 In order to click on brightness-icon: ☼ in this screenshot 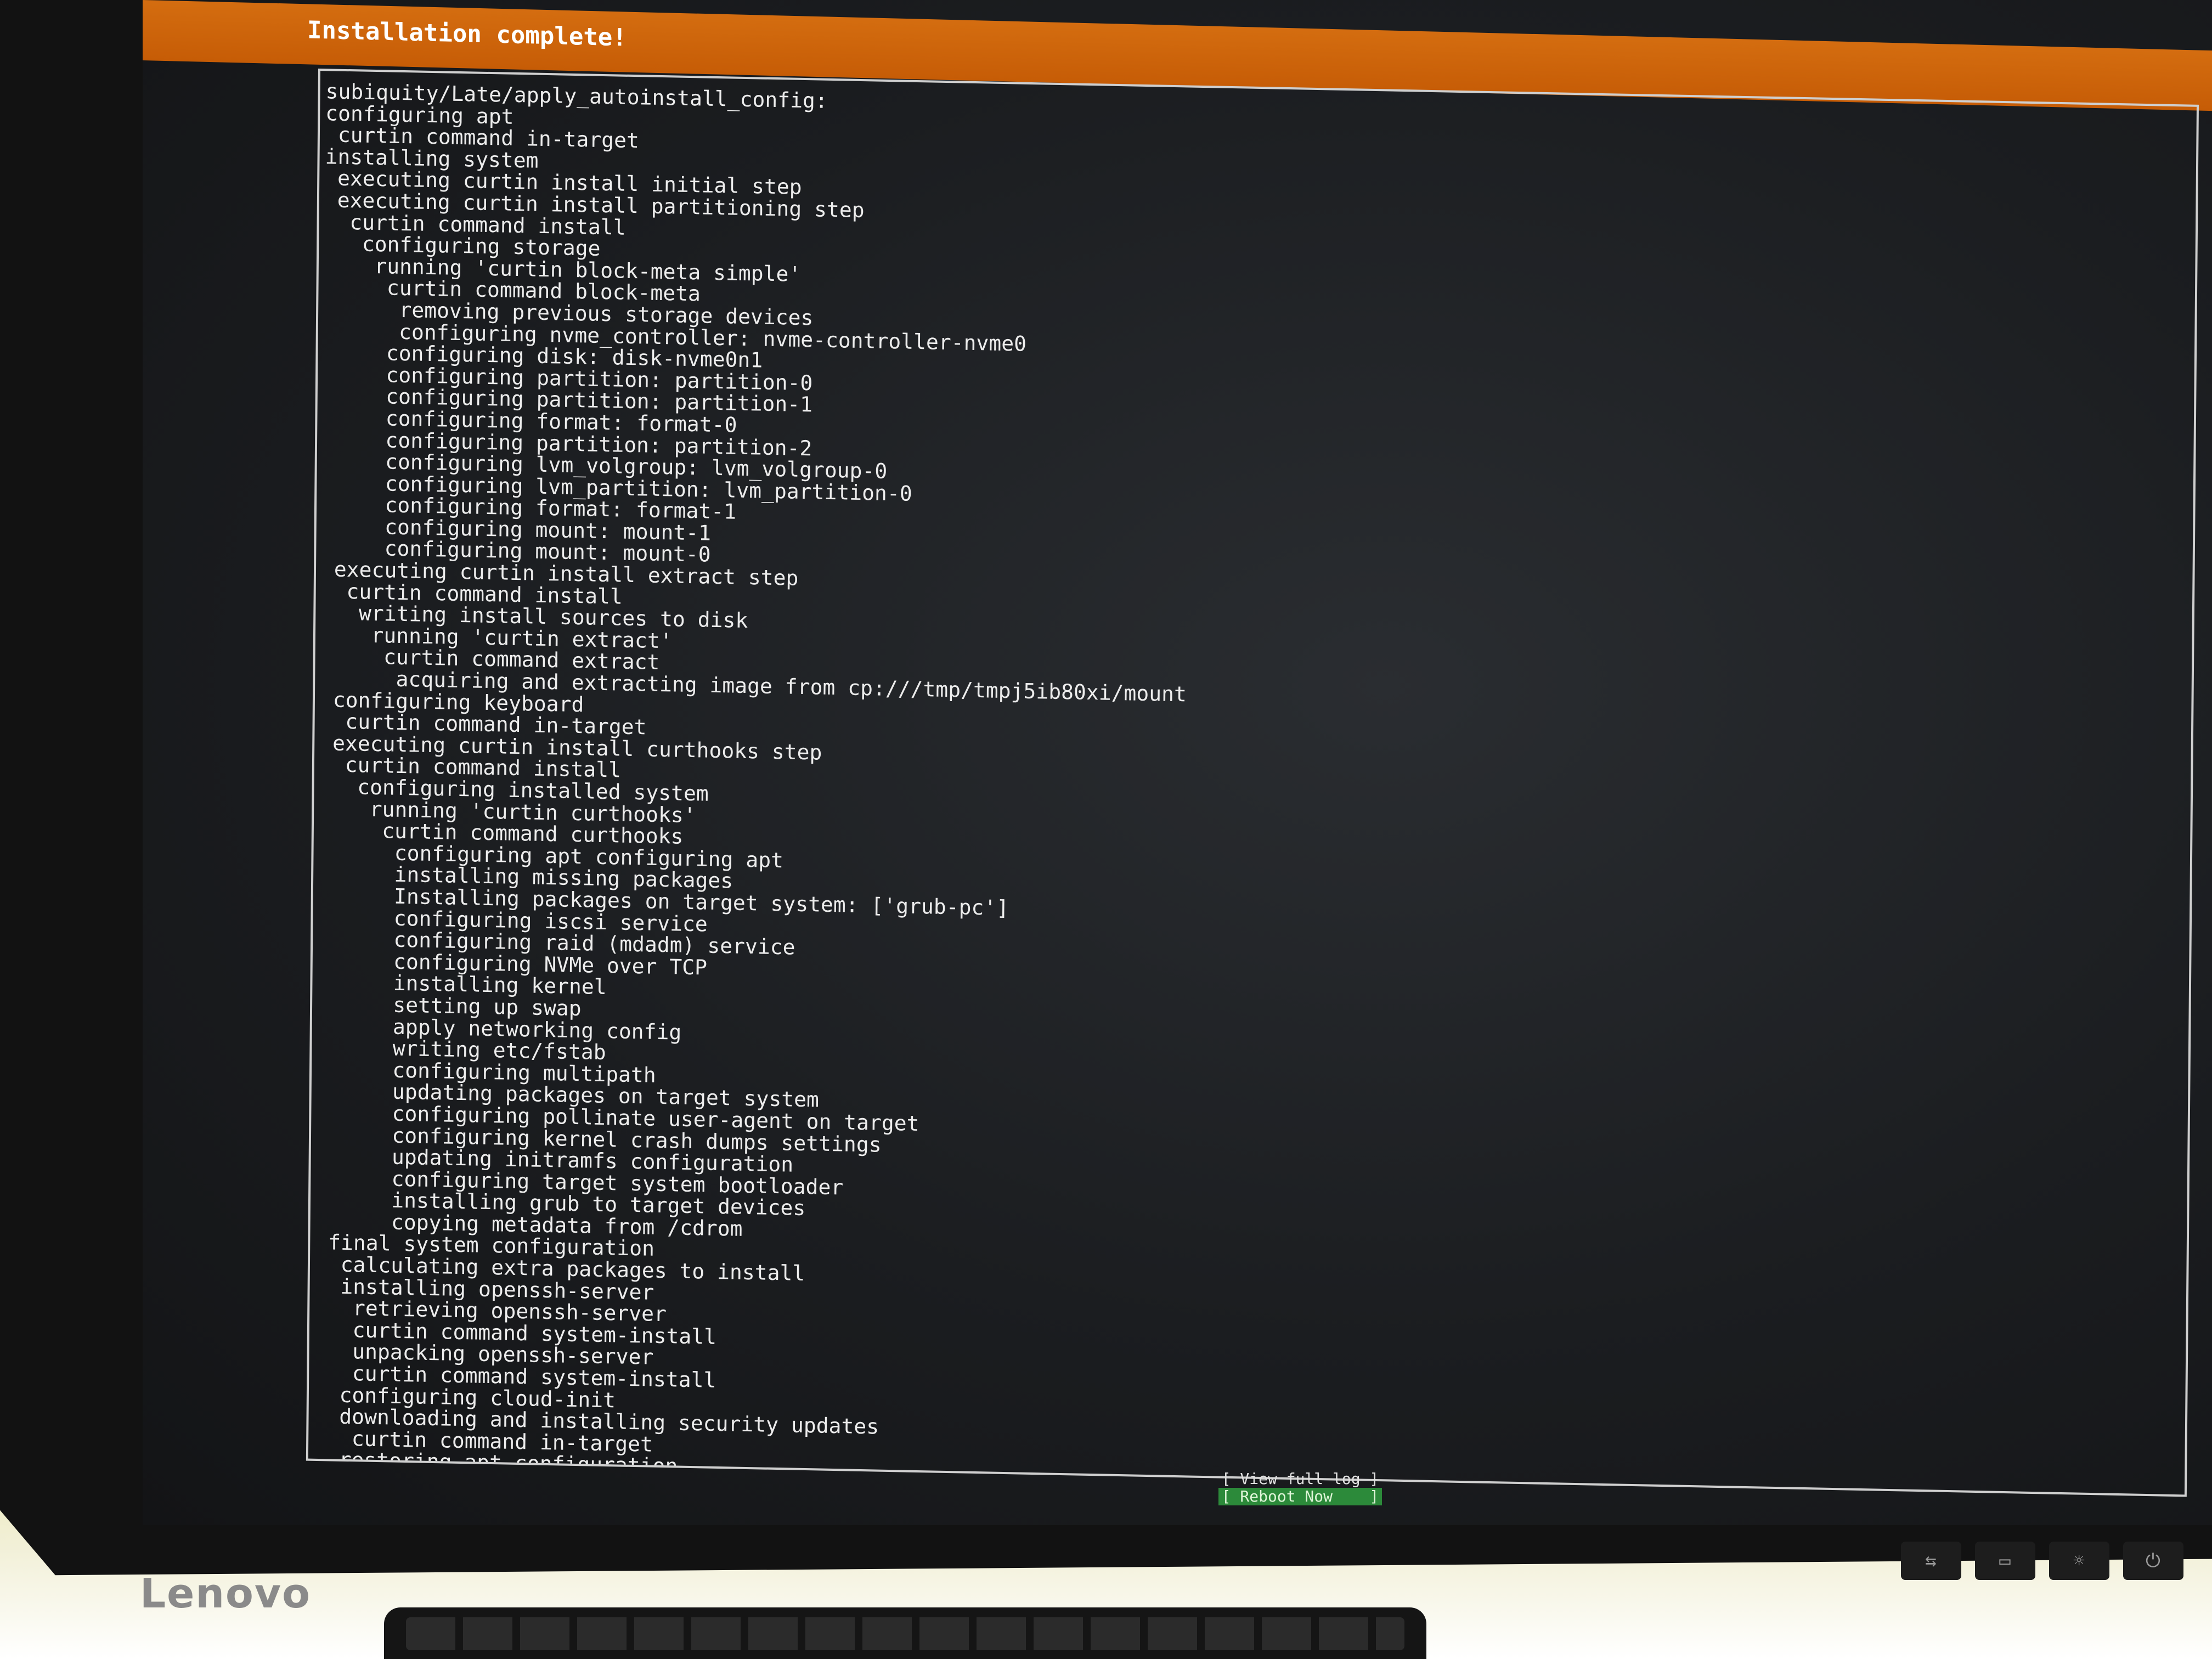, I will do `click(2079, 1561)`.